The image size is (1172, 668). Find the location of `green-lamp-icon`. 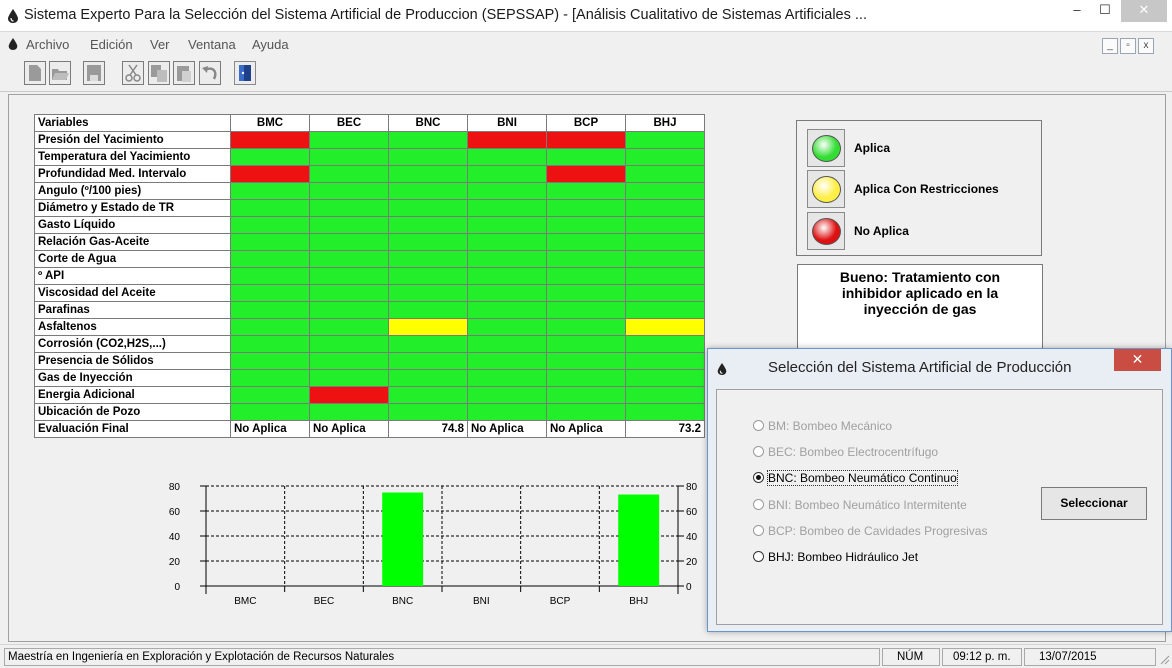

green-lamp-icon is located at coordinates (826, 148).